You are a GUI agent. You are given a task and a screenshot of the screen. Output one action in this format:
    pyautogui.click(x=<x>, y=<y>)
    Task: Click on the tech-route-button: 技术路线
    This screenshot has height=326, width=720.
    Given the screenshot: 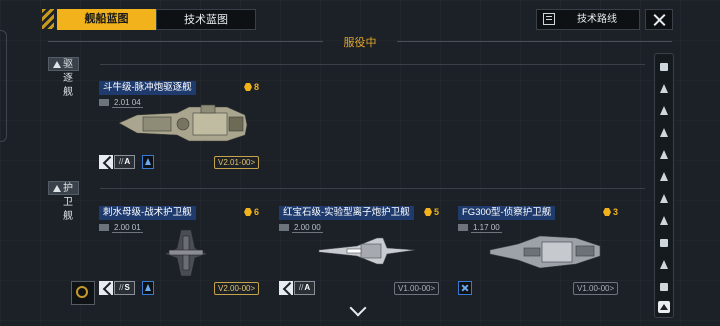 What is the action you would take?
    pyautogui.click(x=588, y=19)
    